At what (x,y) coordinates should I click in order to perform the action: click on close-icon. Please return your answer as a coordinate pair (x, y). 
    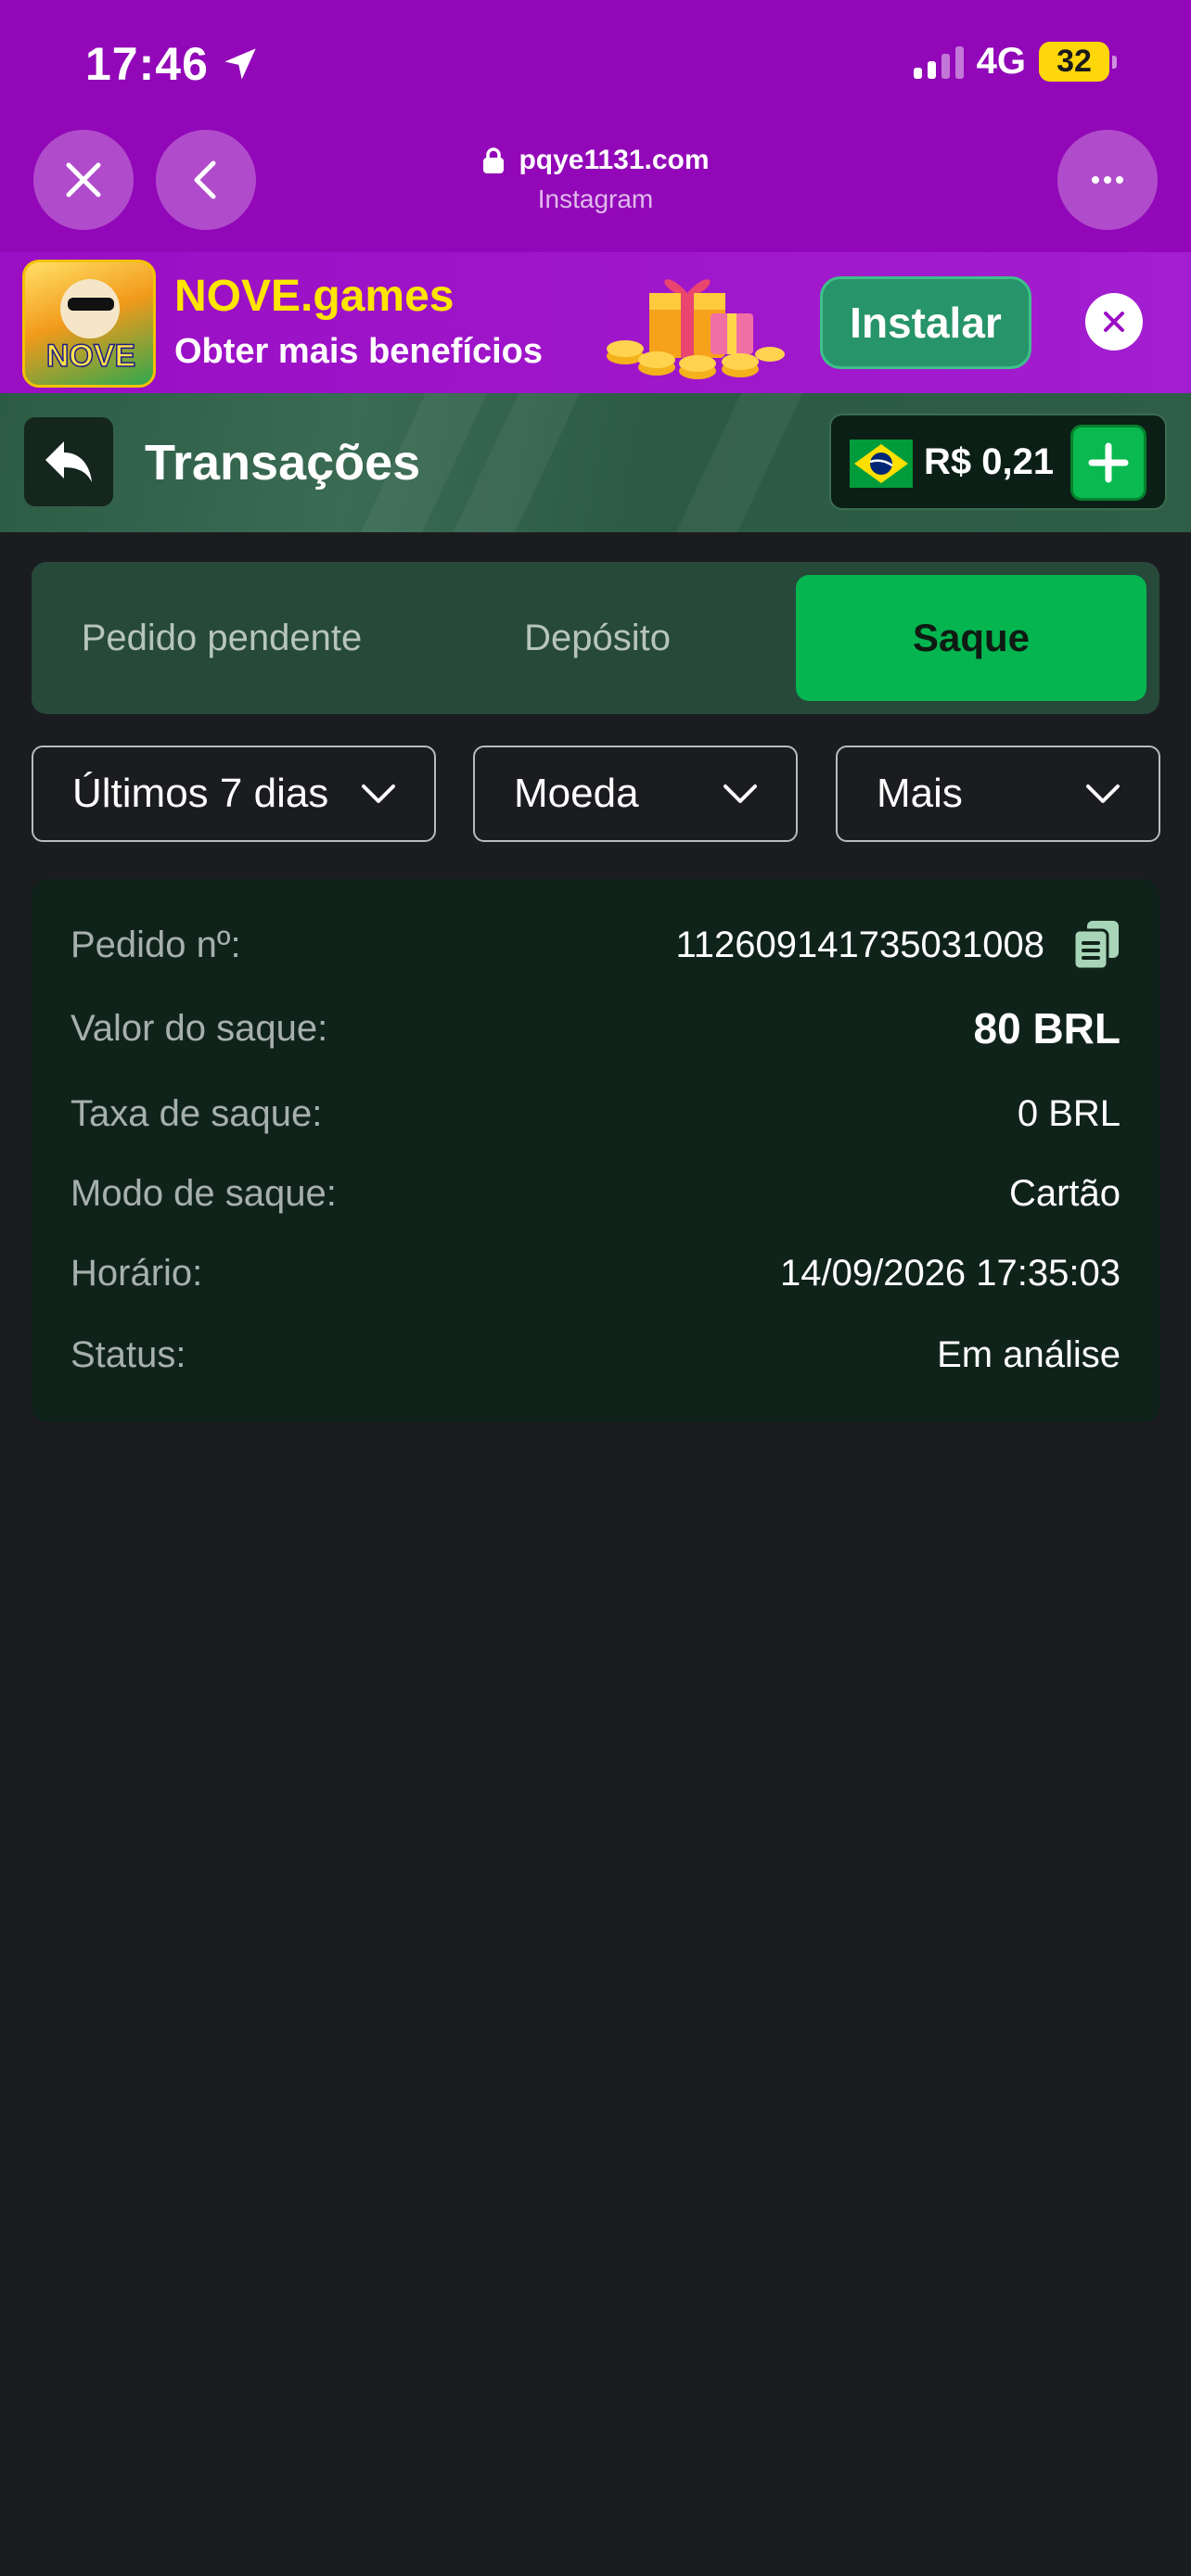
    Looking at the image, I should click on (1114, 322).